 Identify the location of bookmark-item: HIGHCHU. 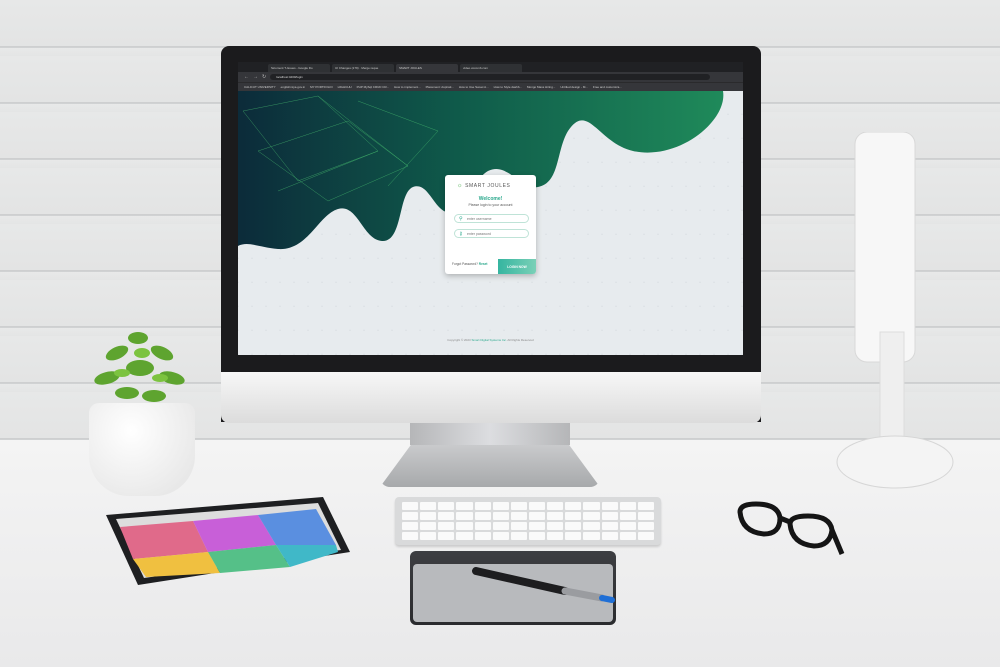
(345, 87).